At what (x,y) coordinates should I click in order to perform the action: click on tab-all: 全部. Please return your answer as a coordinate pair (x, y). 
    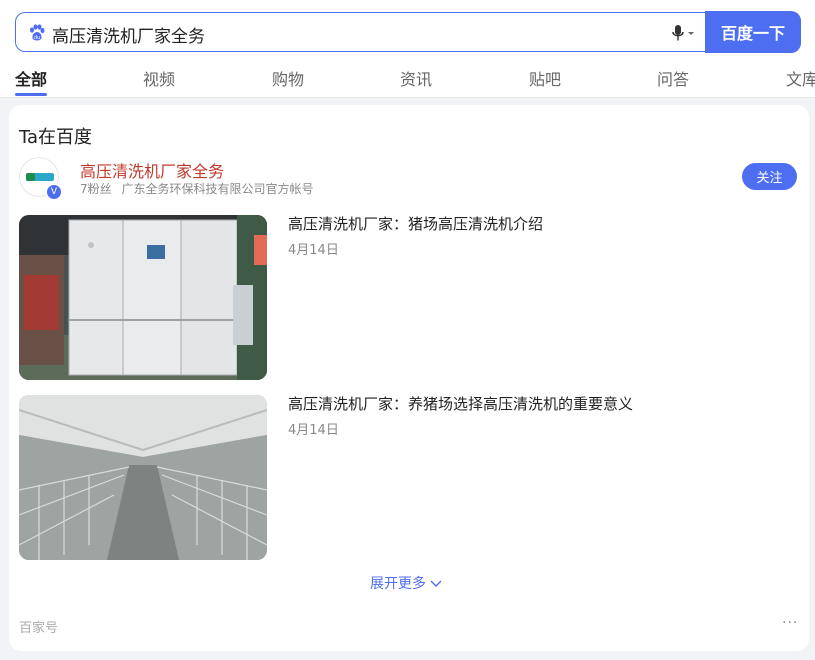
    Looking at the image, I should click on (31, 78).